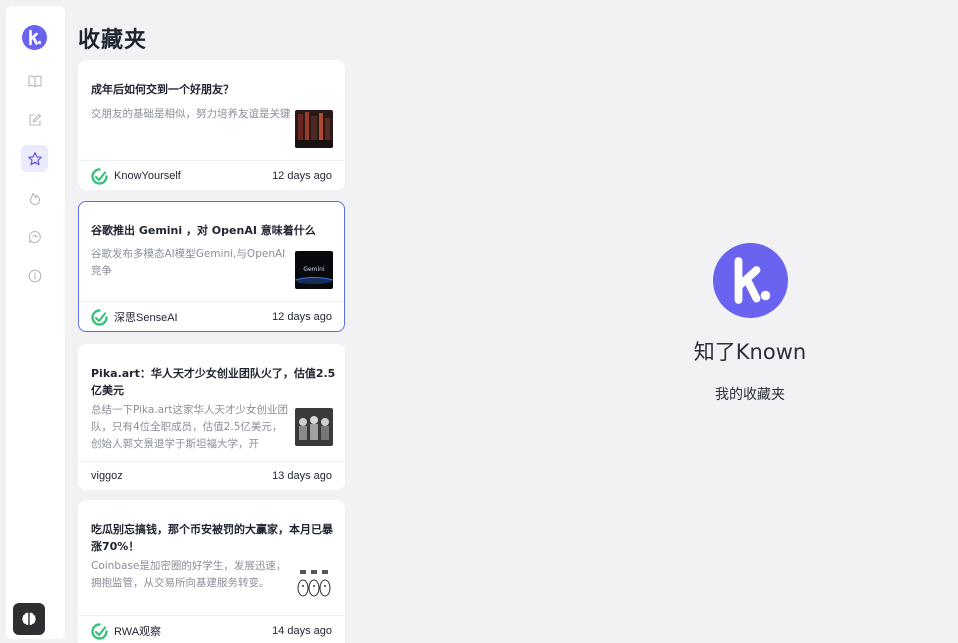 The width and height of the screenshot is (958, 643). What do you see at coordinates (188, 262) in the screenshot?
I see `article-summary: 谷歌发布多模态AI模型Gemini,与OpenAI竞争` at bounding box center [188, 262].